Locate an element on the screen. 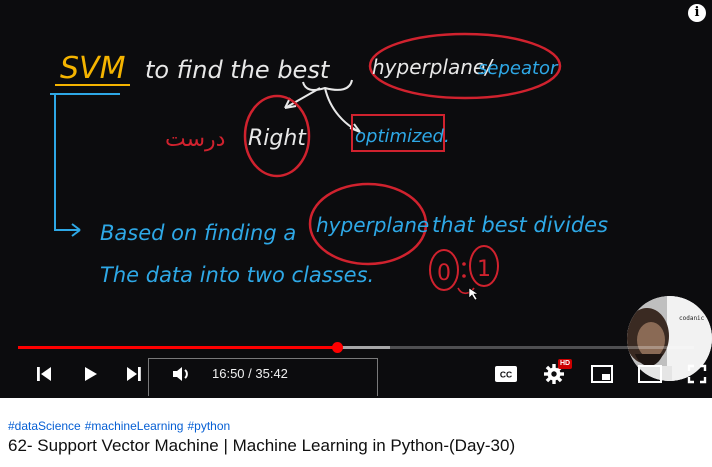 This screenshot has width=712, height=467. theater-icon is located at coordinates (650, 374).